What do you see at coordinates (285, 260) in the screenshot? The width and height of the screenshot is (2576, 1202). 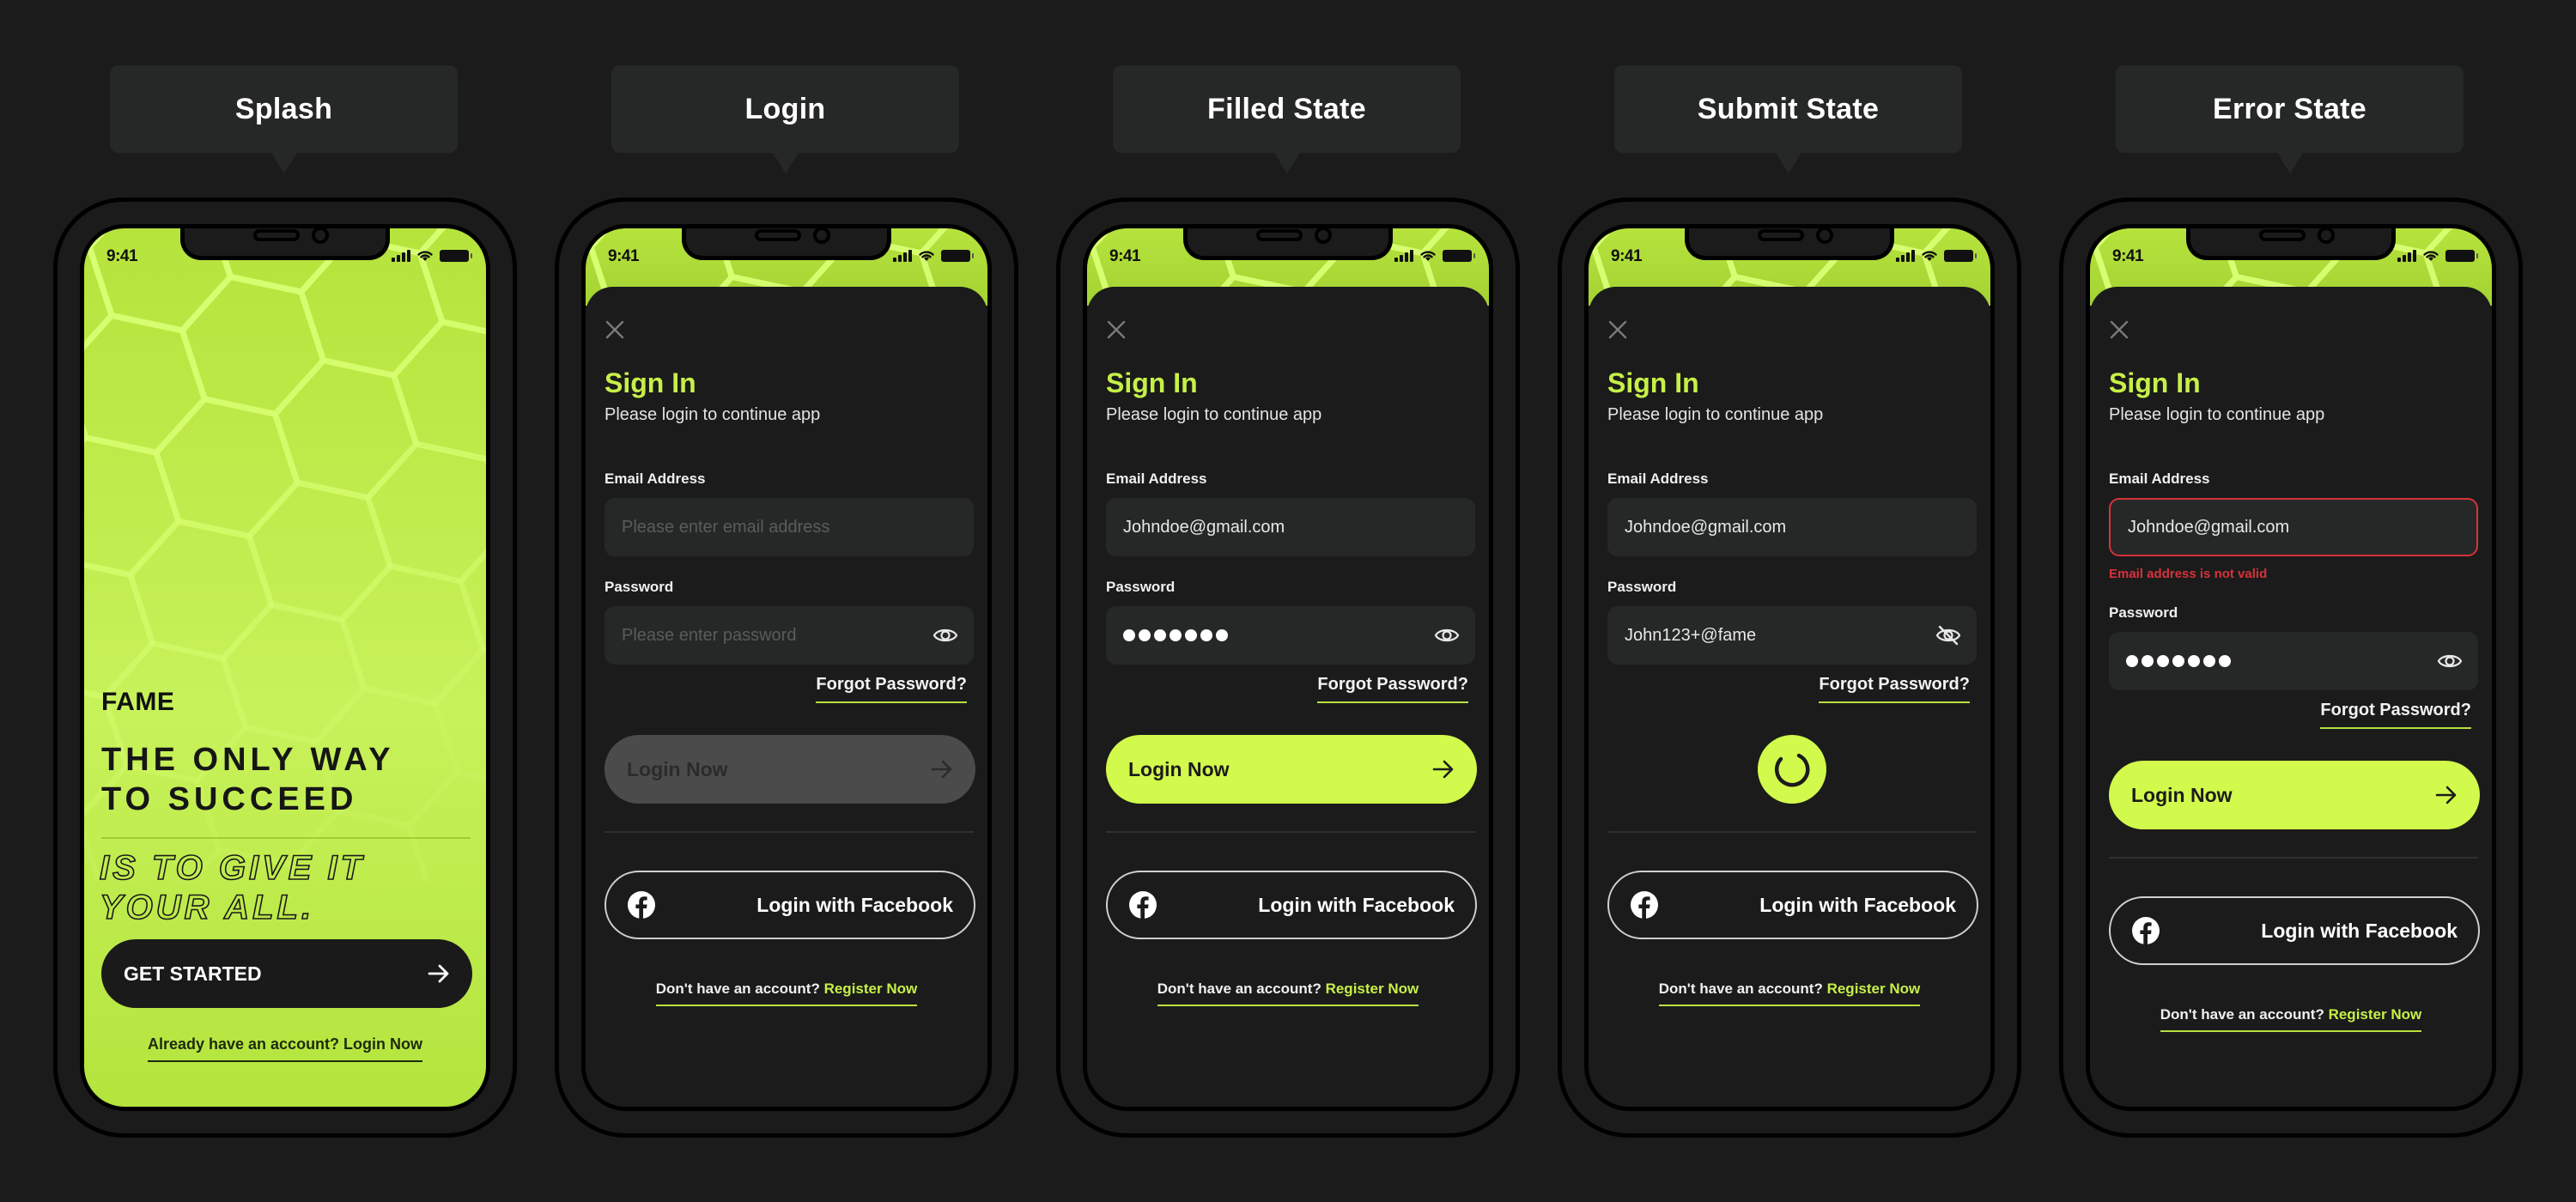 I see `status-bar: 9:41` at bounding box center [285, 260].